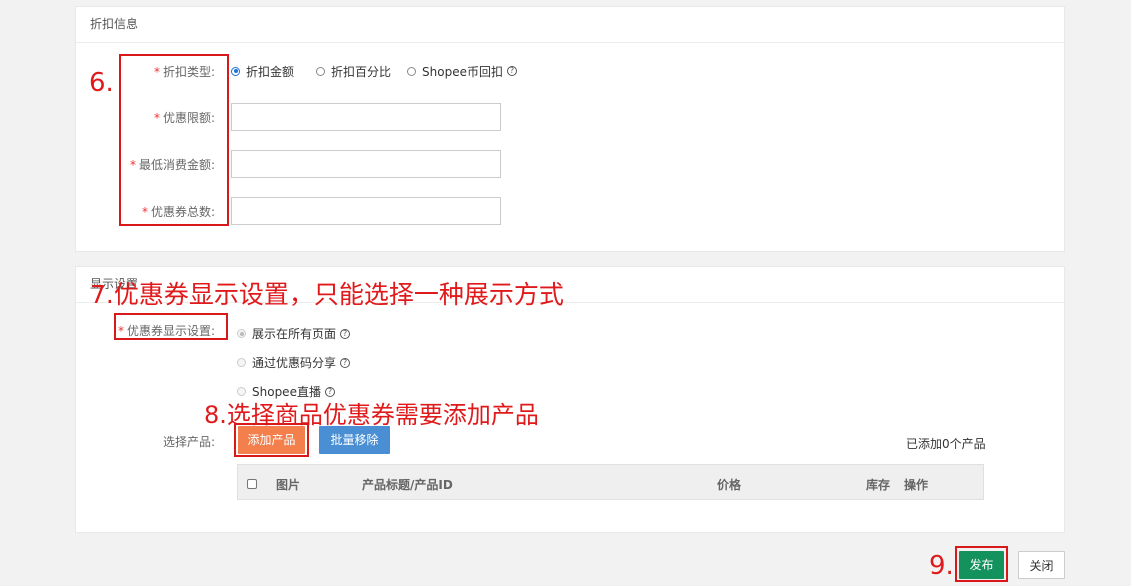 Image resolution: width=1131 pixels, height=586 pixels. Describe the element at coordinates (288, 485) in the screenshot. I see `col-image: 图片` at that location.